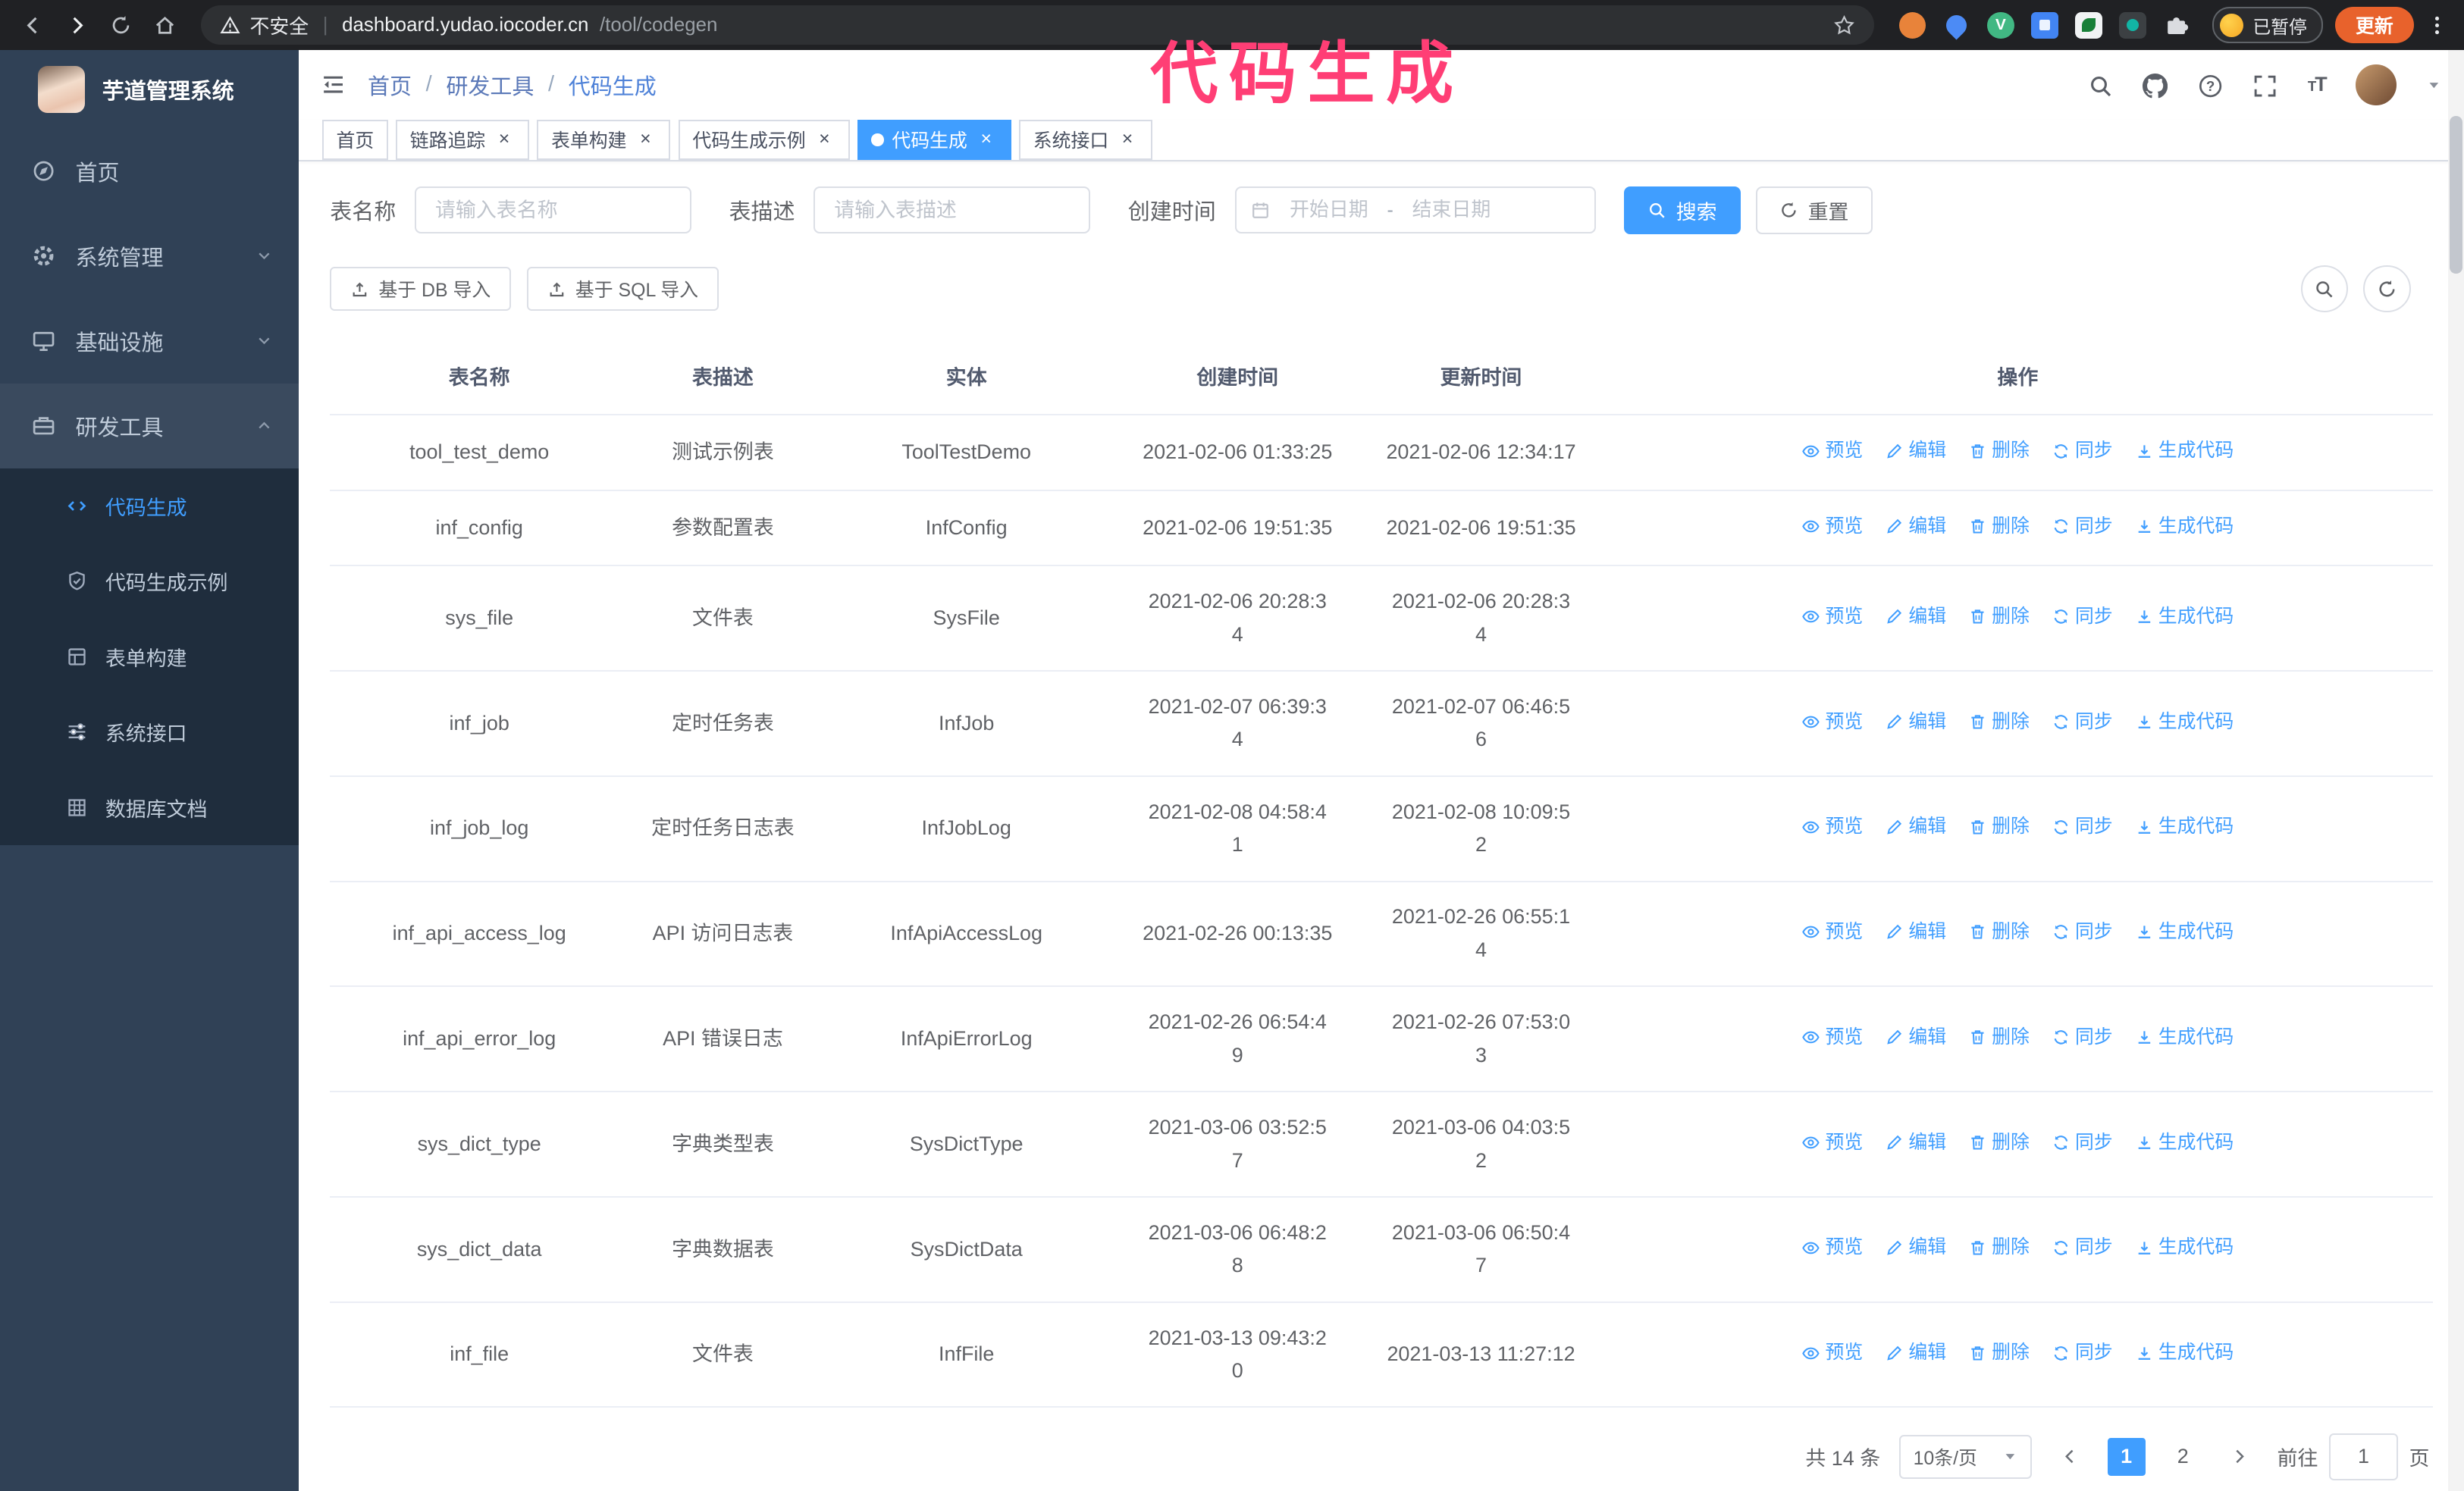 The height and width of the screenshot is (1491, 2464). What do you see at coordinates (2156, 84) in the screenshot?
I see `github-icon` at bounding box center [2156, 84].